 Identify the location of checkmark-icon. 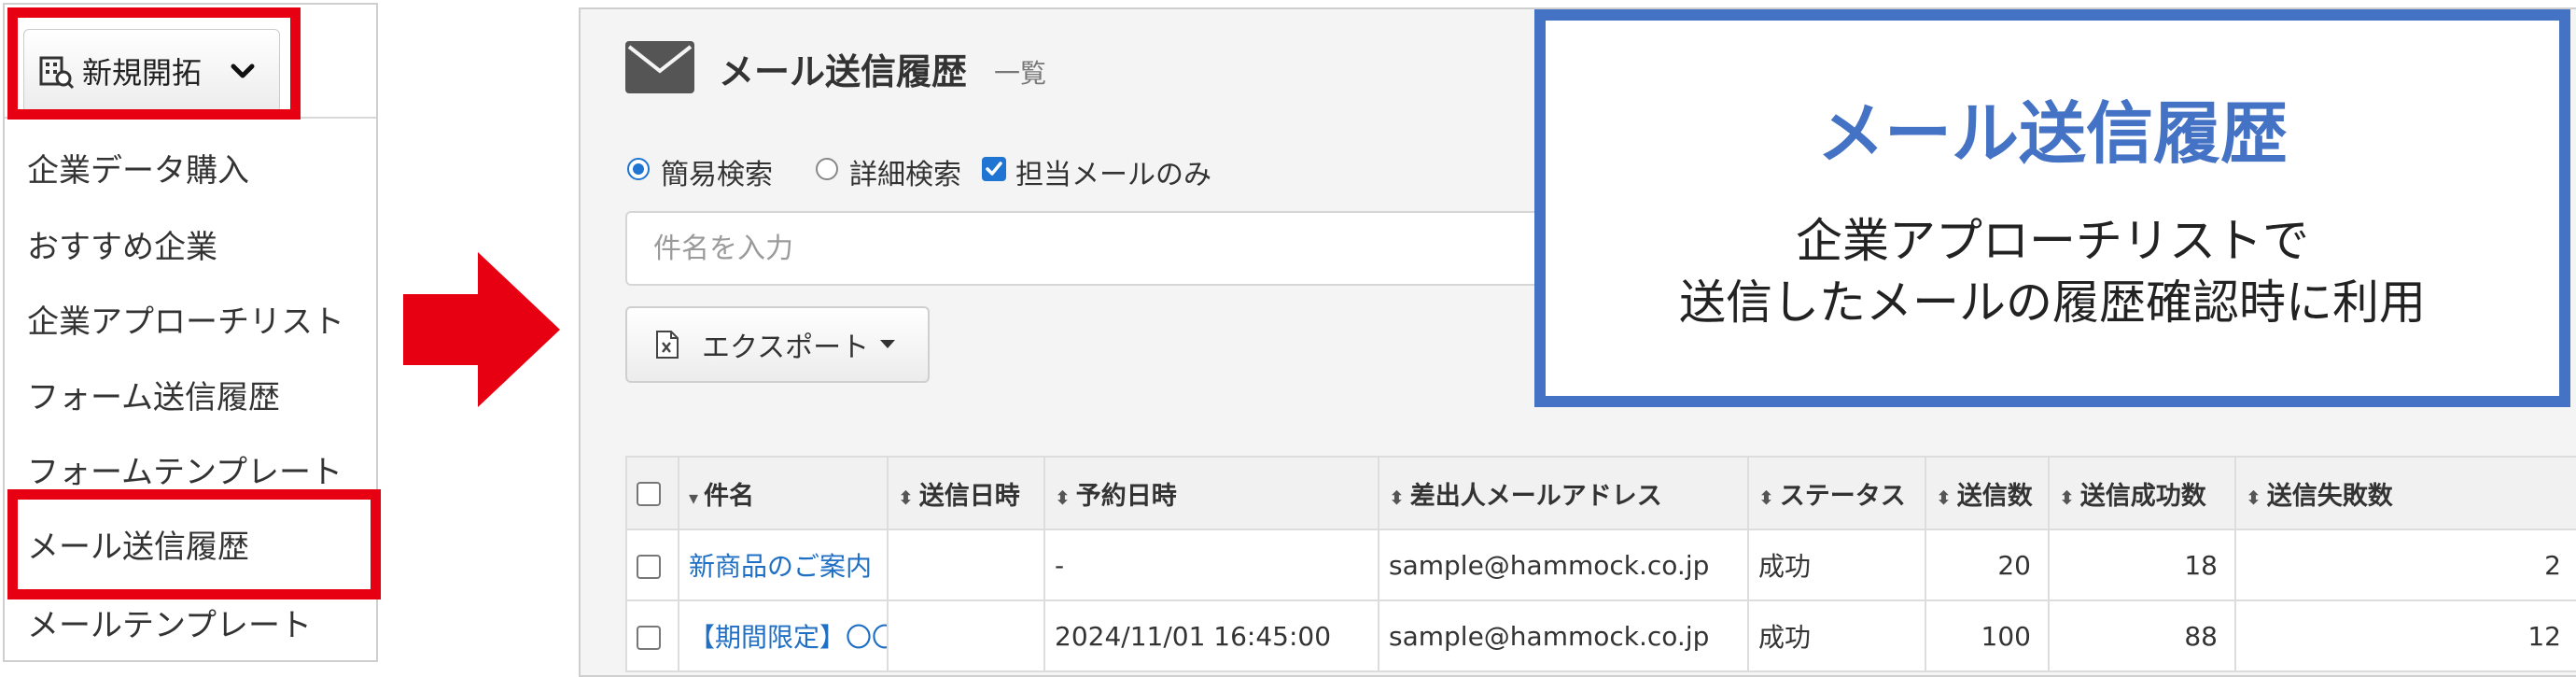
(994, 169).